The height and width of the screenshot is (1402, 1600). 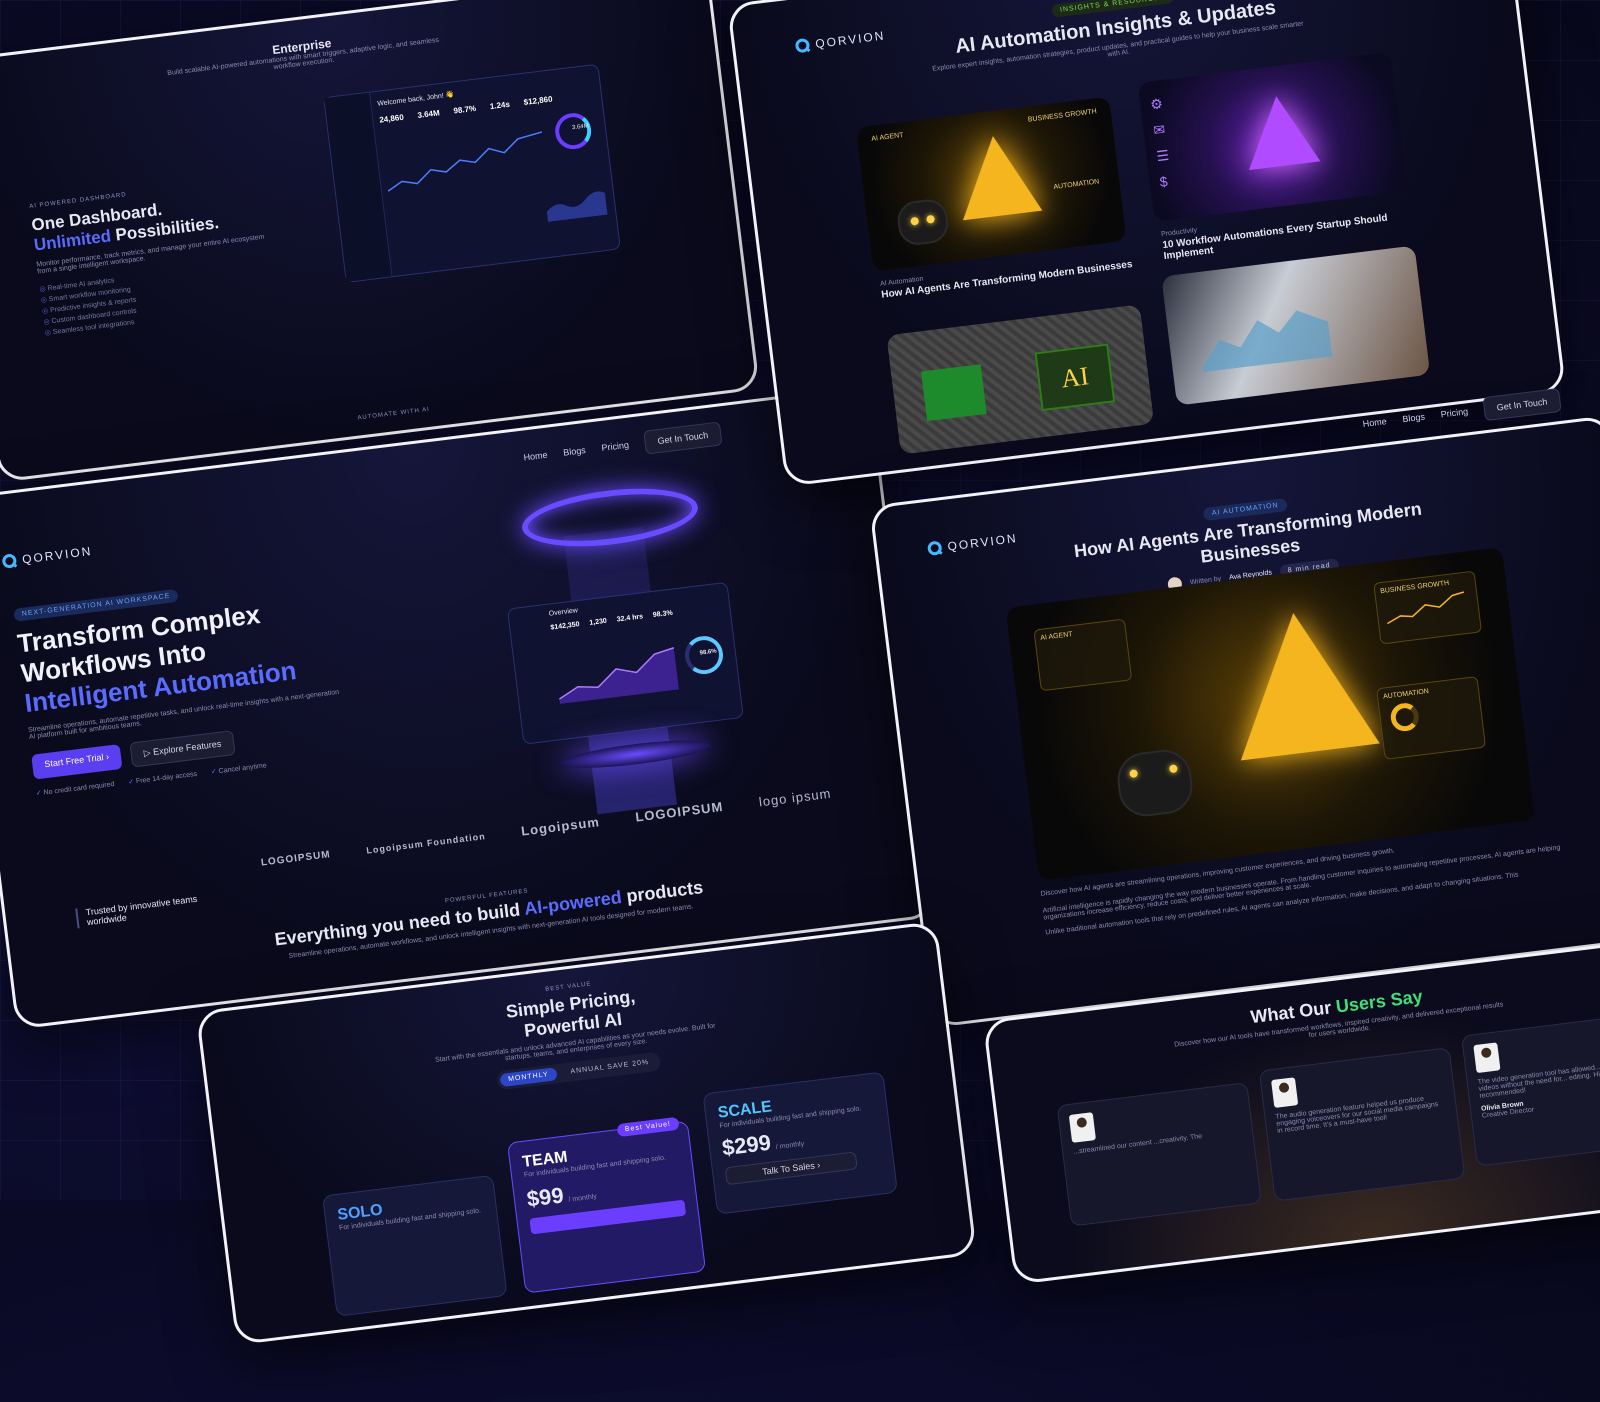 What do you see at coordinates (788, 1168) in the screenshot?
I see `talk-to-sales-label: Talk To Sales` at bounding box center [788, 1168].